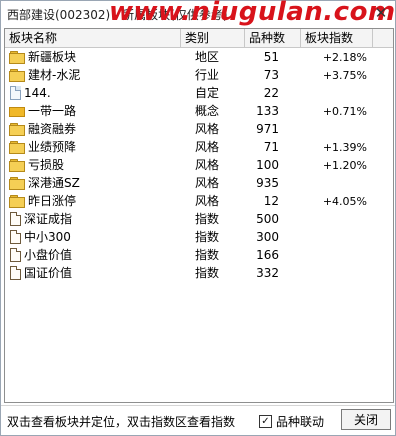 This screenshot has height=436, width=396. What do you see at coordinates (267, 255) in the screenshot?
I see `stock-count: 166` at bounding box center [267, 255].